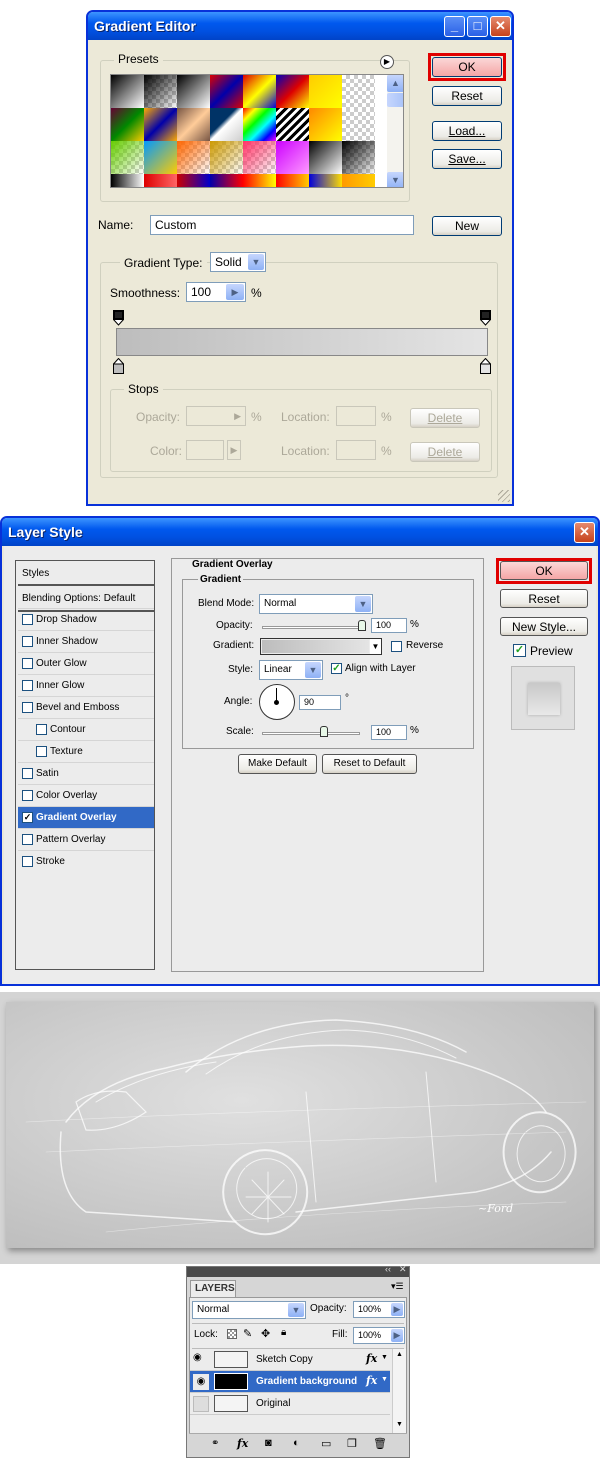  What do you see at coordinates (352, 1443) in the screenshot?
I see `new-layer-icon: ❐` at bounding box center [352, 1443].